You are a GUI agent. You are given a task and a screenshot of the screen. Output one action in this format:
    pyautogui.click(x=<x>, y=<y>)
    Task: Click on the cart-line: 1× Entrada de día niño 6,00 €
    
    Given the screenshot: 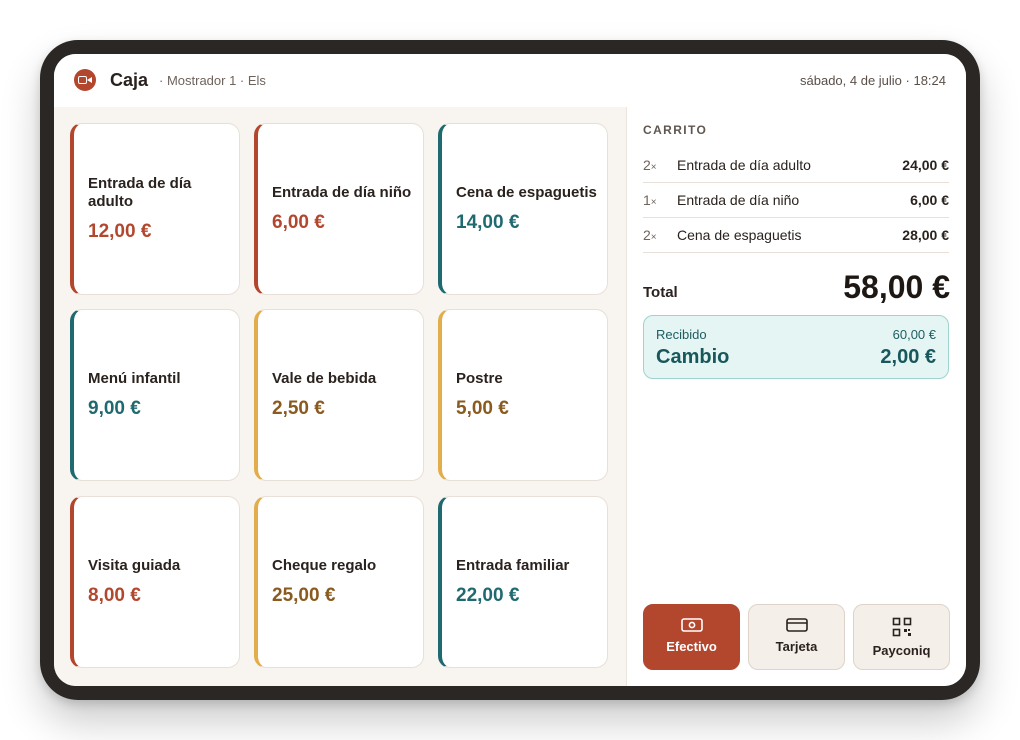 What is the action you would take?
    pyautogui.click(x=796, y=200)
    